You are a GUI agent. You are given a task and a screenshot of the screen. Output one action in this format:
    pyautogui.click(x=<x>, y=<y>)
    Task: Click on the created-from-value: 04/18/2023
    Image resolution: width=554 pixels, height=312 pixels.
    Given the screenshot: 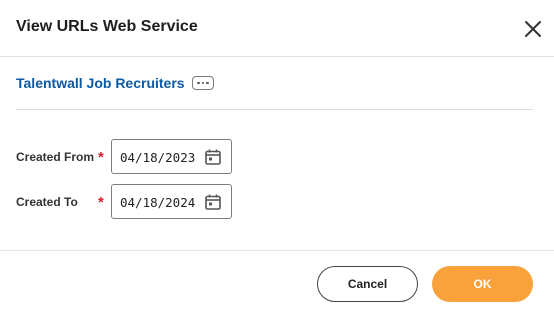 What is the action you would take?
    pyautogui.click(x=157, y=157)
    